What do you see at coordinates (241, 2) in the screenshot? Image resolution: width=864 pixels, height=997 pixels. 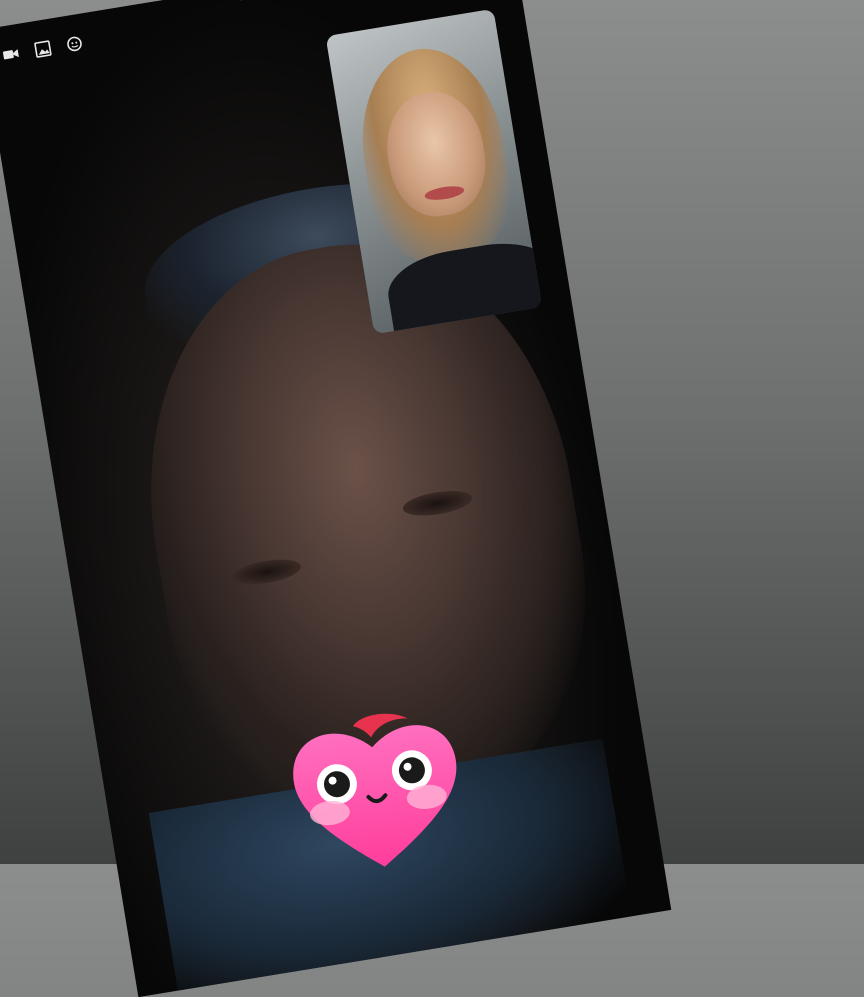 I see `wifi-icon` at bounding box center [241, 2].